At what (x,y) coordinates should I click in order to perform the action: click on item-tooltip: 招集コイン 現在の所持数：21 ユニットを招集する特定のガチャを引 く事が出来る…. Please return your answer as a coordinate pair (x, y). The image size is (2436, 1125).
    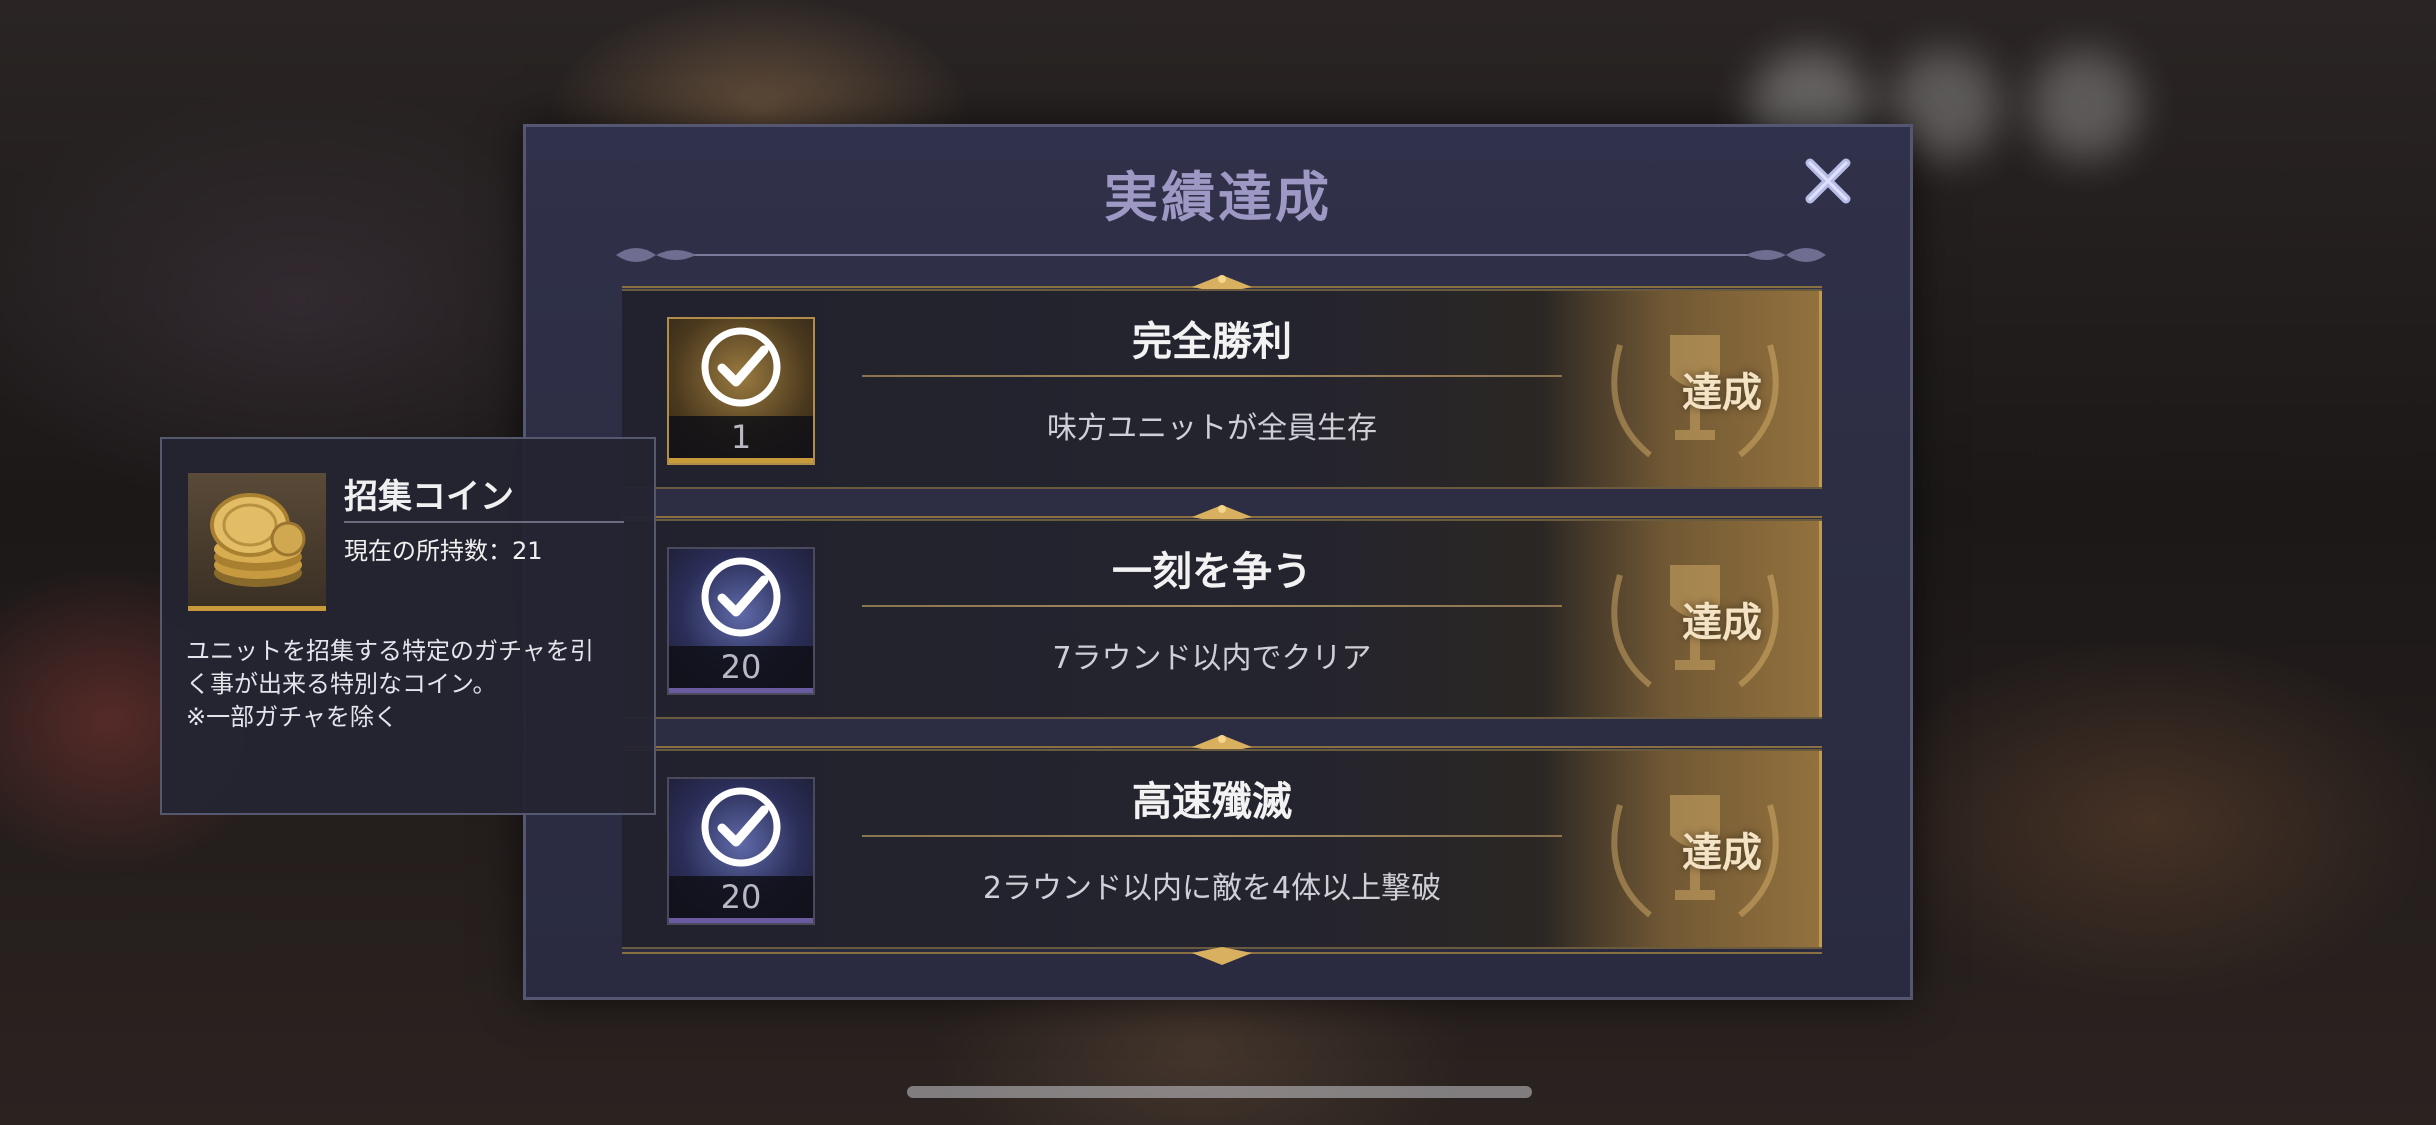
    Looking at the image, I should click on (408, 626).